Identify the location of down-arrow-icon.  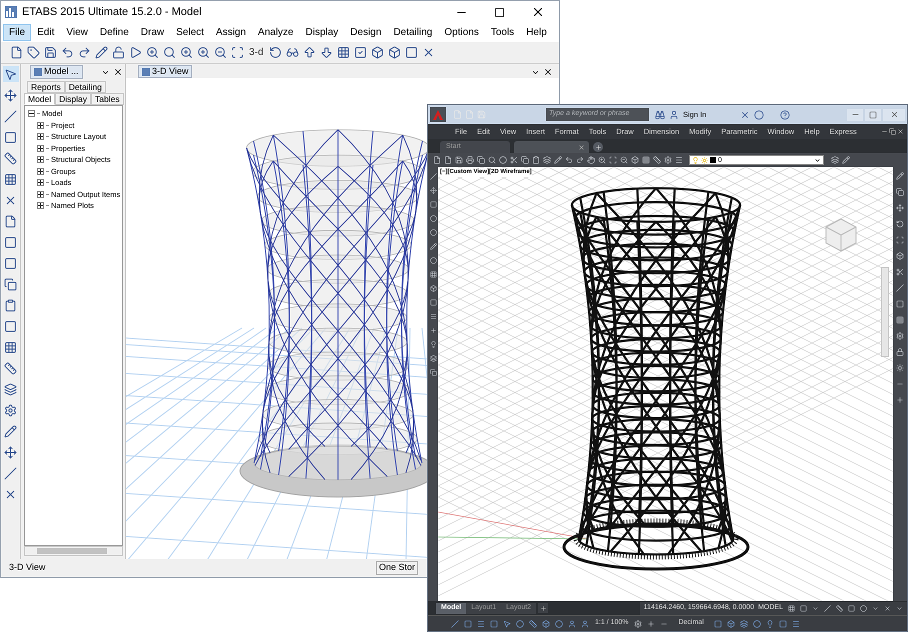
(326, 52).